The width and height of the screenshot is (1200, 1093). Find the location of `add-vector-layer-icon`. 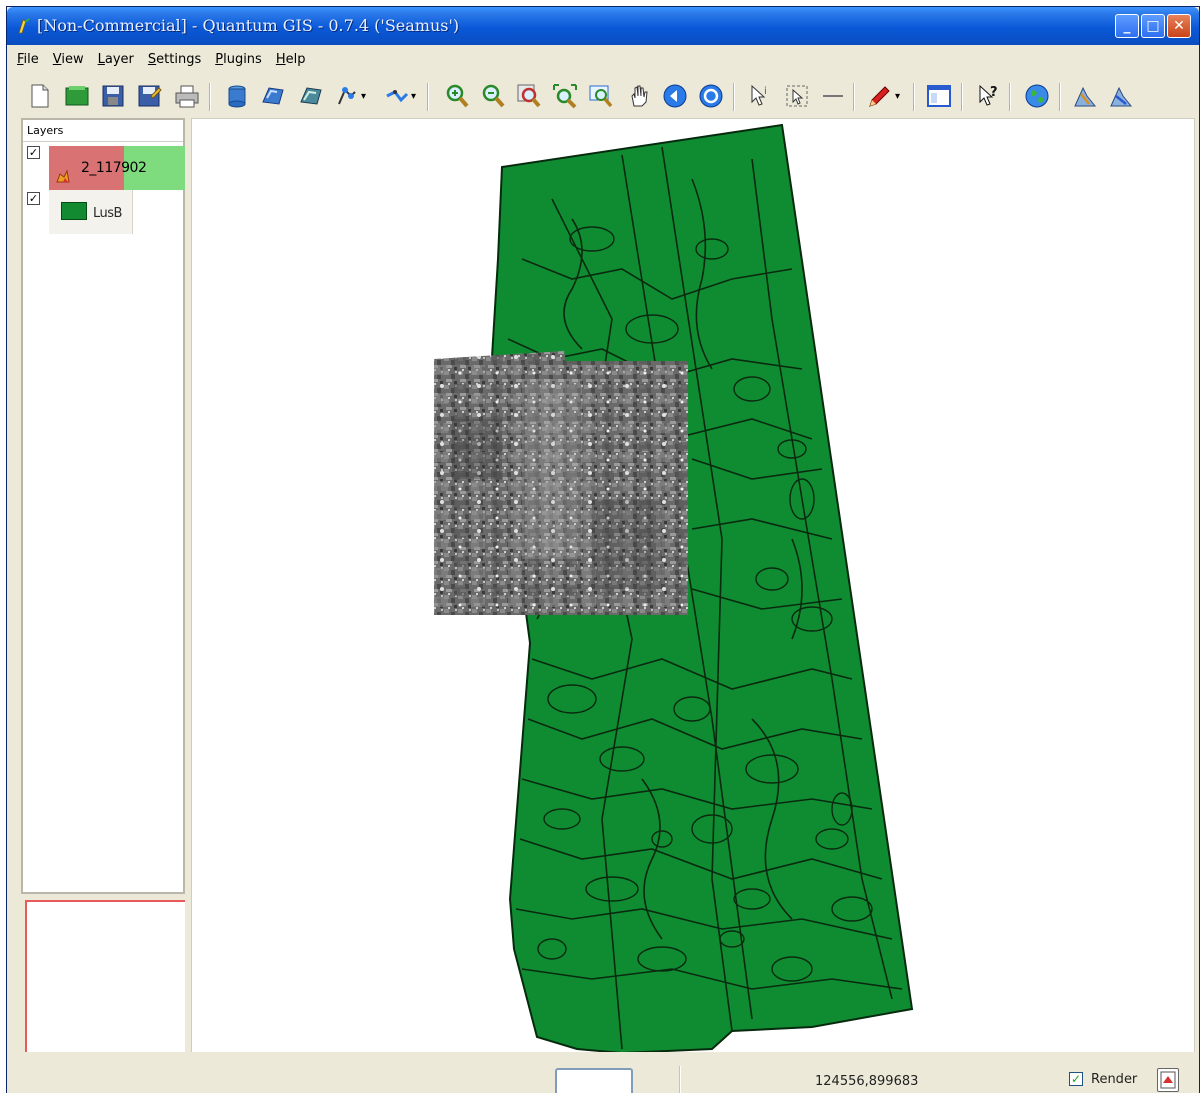

add-vector-layer-icon is located at coordinates (237, 96).